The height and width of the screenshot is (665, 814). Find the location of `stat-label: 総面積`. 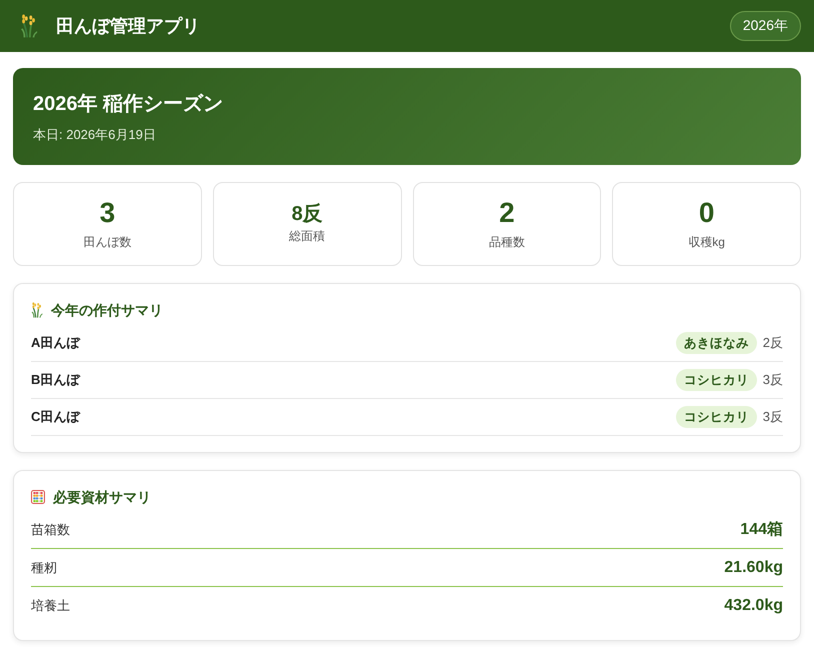

stat-label: 総面積 is located at coordinates (307, 236).